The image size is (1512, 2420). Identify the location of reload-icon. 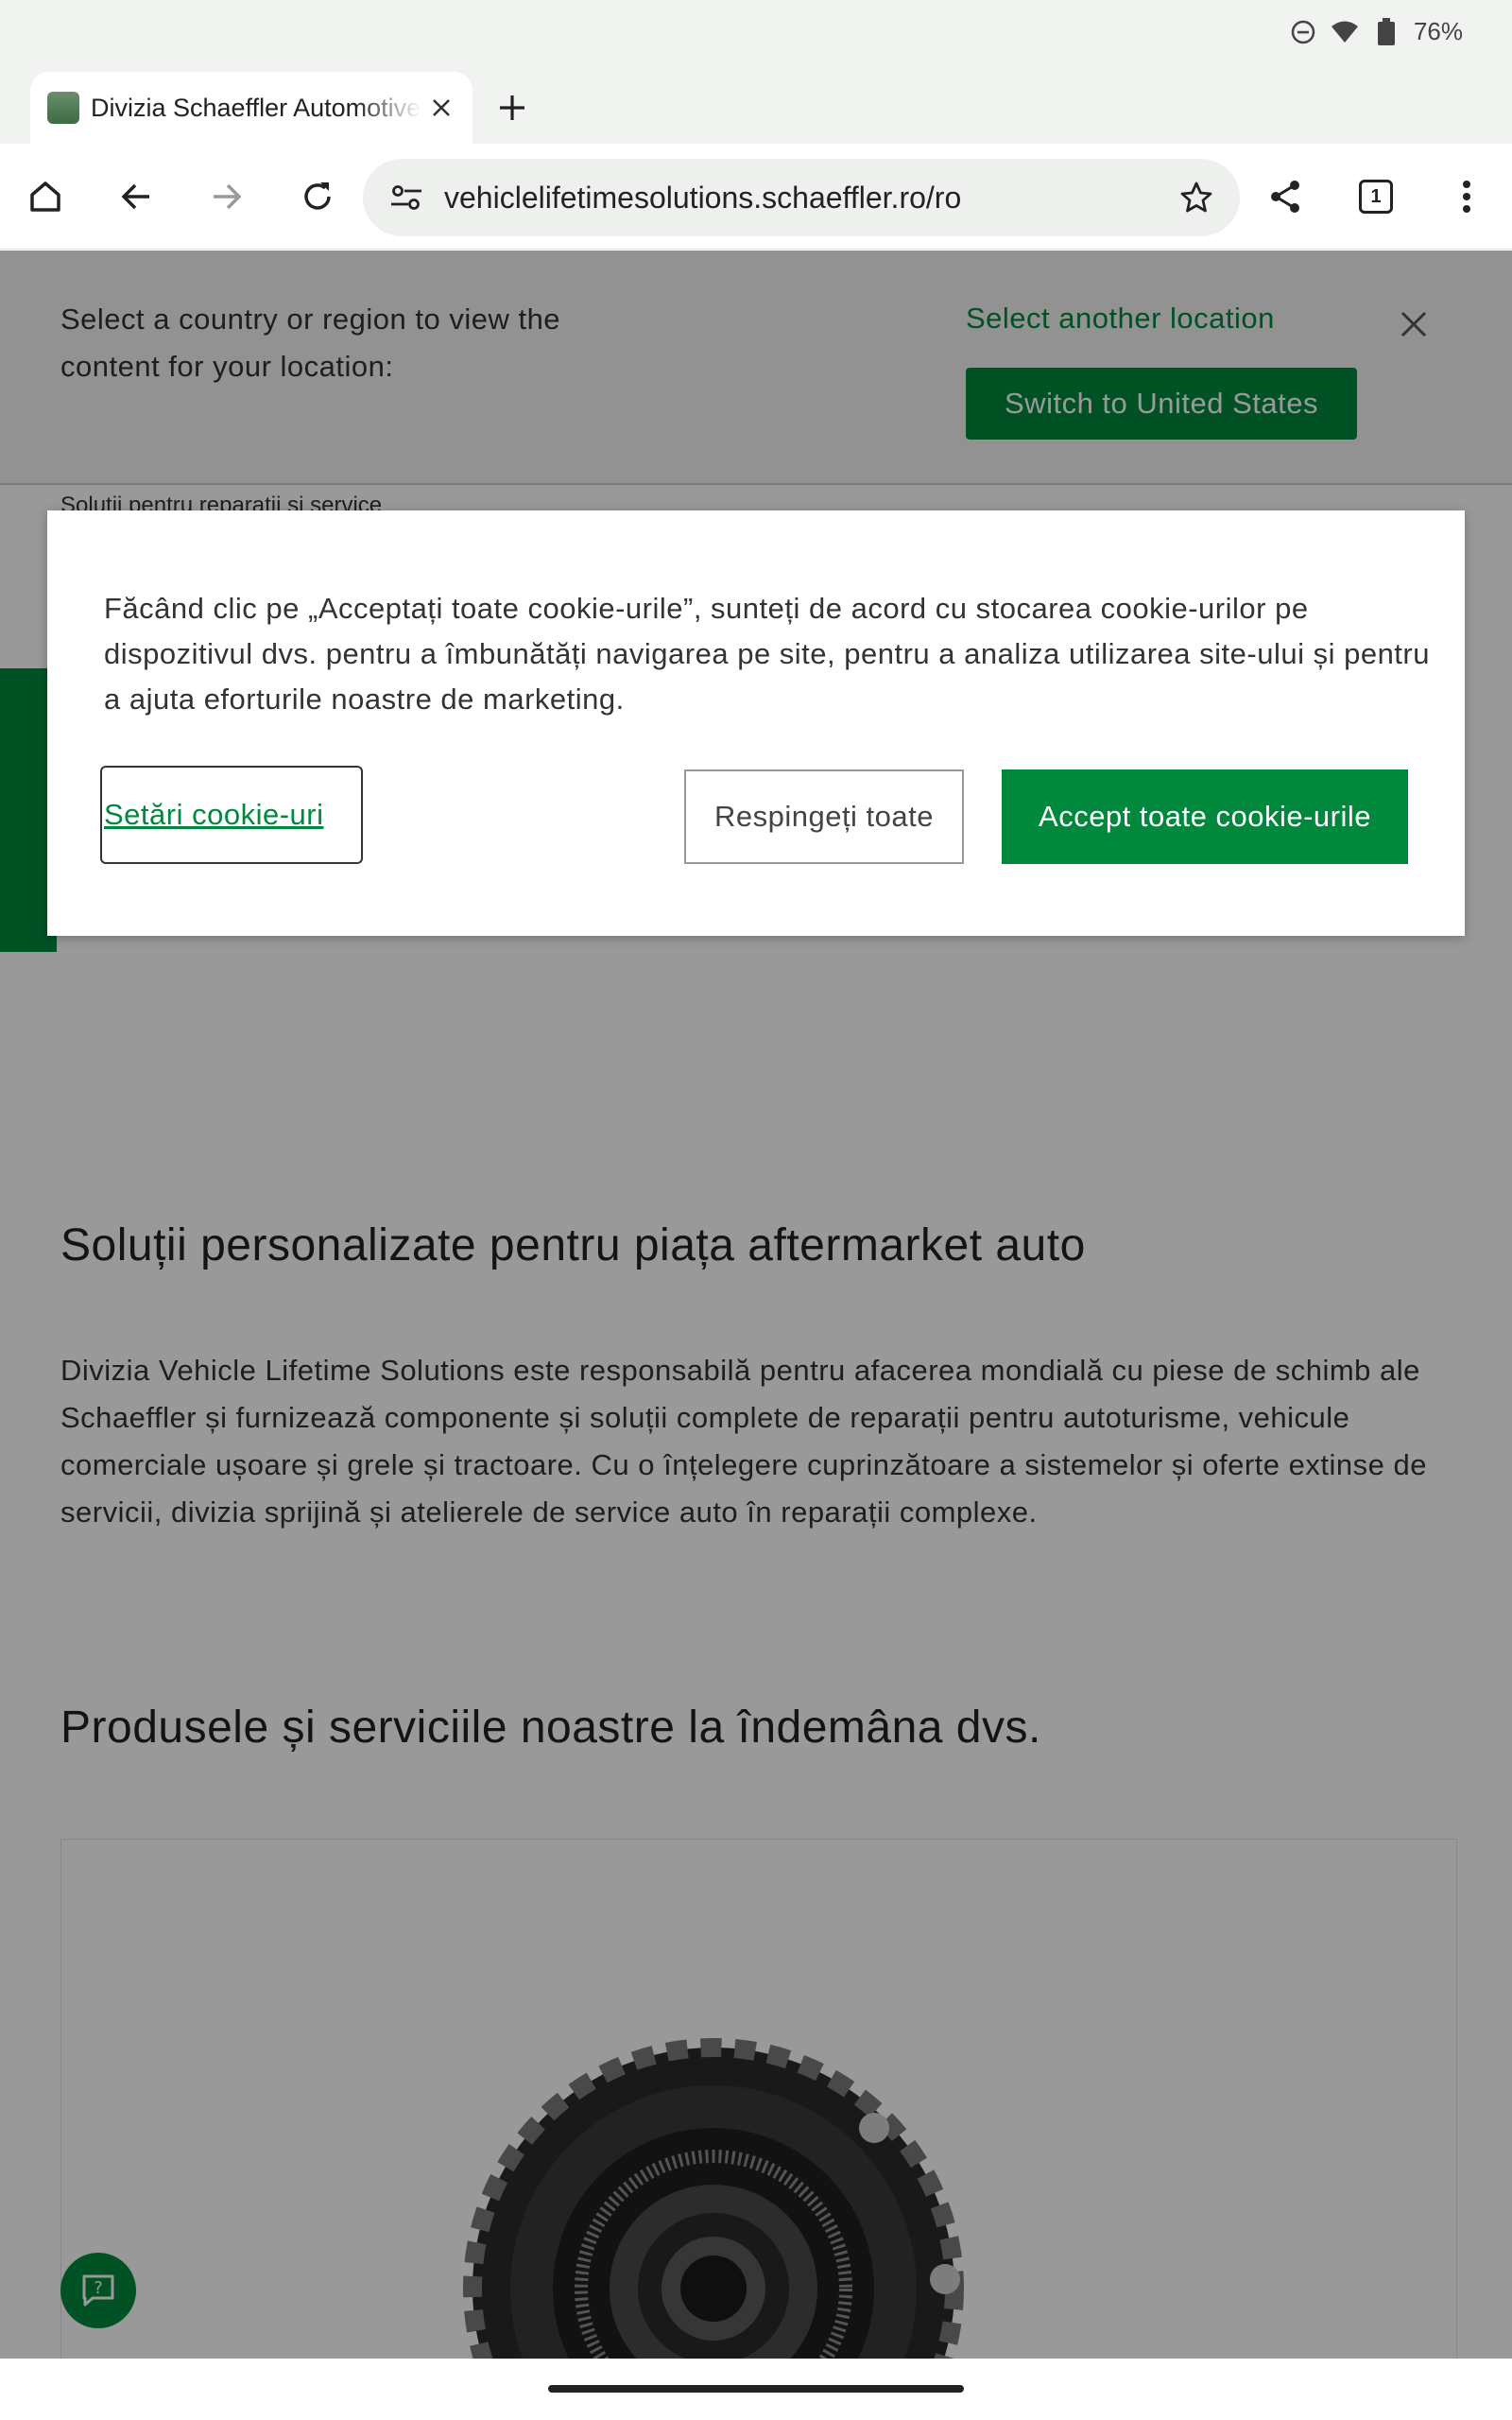
(317, 196).